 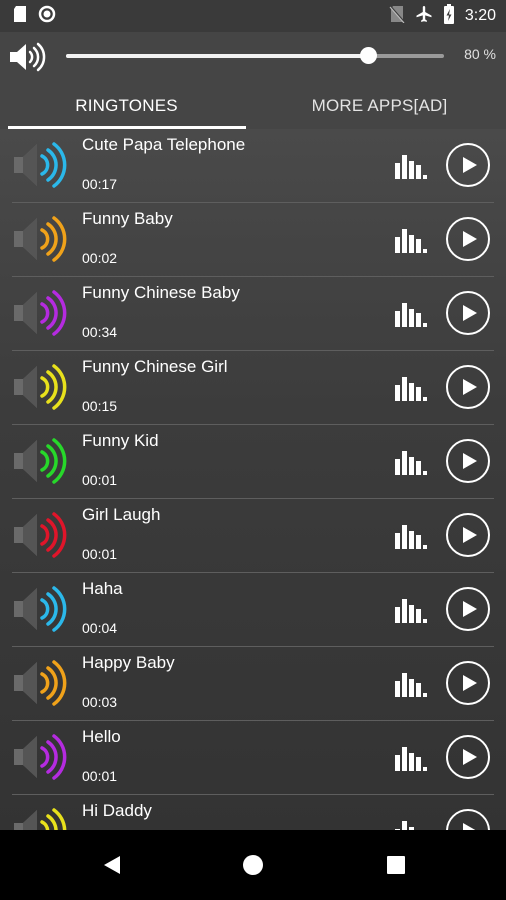 What do you see at coordinates (126, 105) in the screenshot?
I see `tab-ringtones: RINGTONES` at bounding box center [126, 105].